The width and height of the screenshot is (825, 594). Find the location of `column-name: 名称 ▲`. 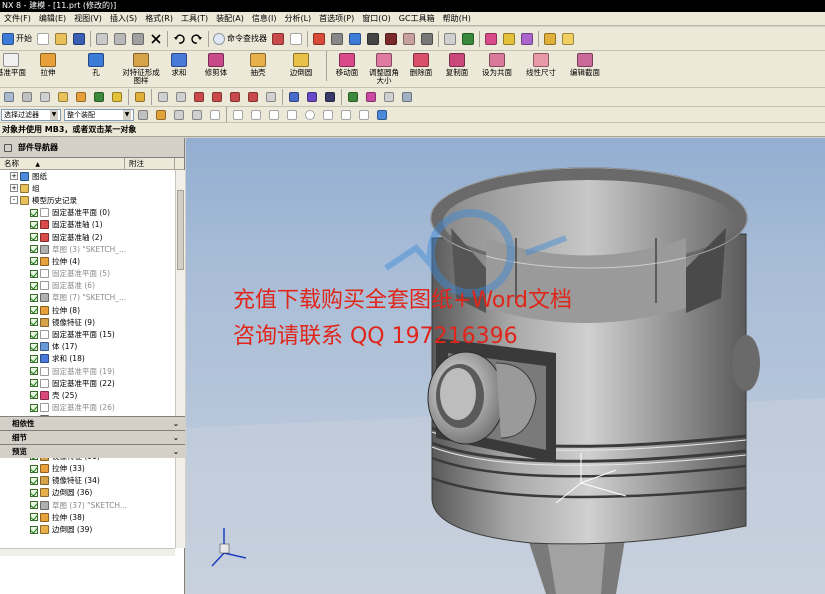

column-name: 名称 ▲ is located at coordinates (62, 163).